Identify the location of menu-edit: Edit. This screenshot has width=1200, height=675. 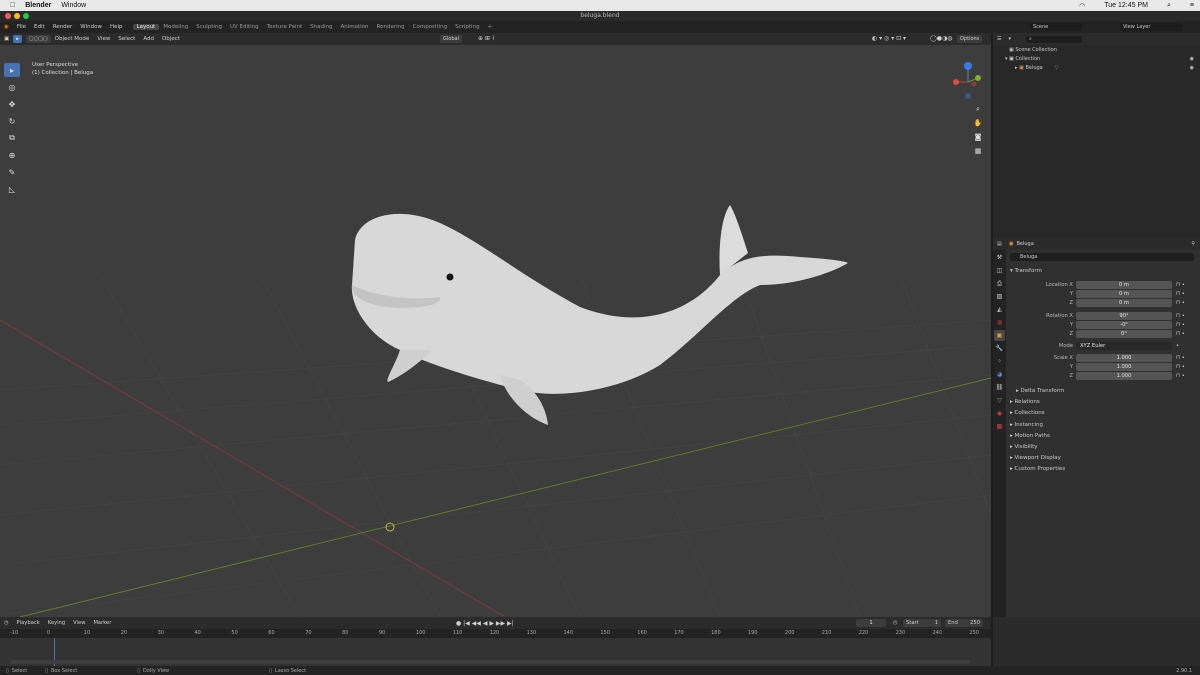
(39, 27).